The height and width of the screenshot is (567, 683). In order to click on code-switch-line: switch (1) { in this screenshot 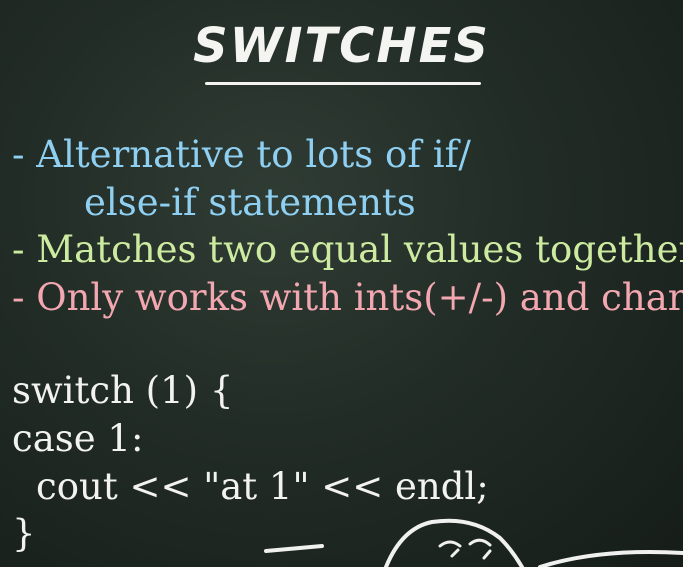, I will do `click(123, 390)`.